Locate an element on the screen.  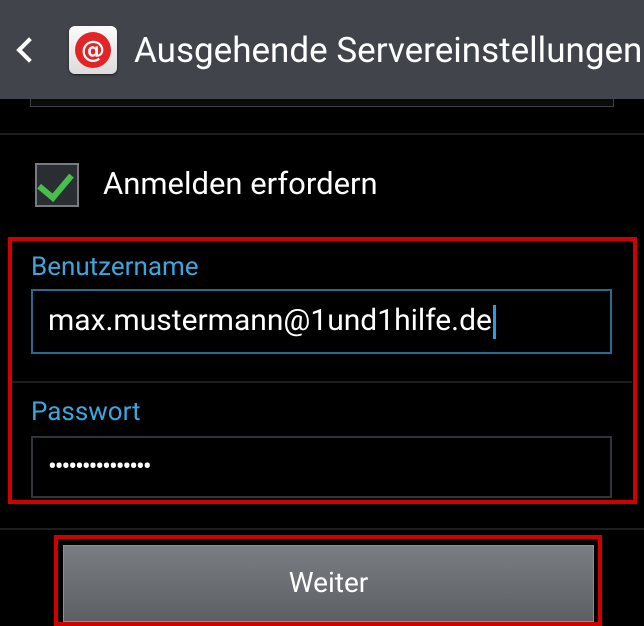
checkmark-icon is located at coordinates (55, 183).